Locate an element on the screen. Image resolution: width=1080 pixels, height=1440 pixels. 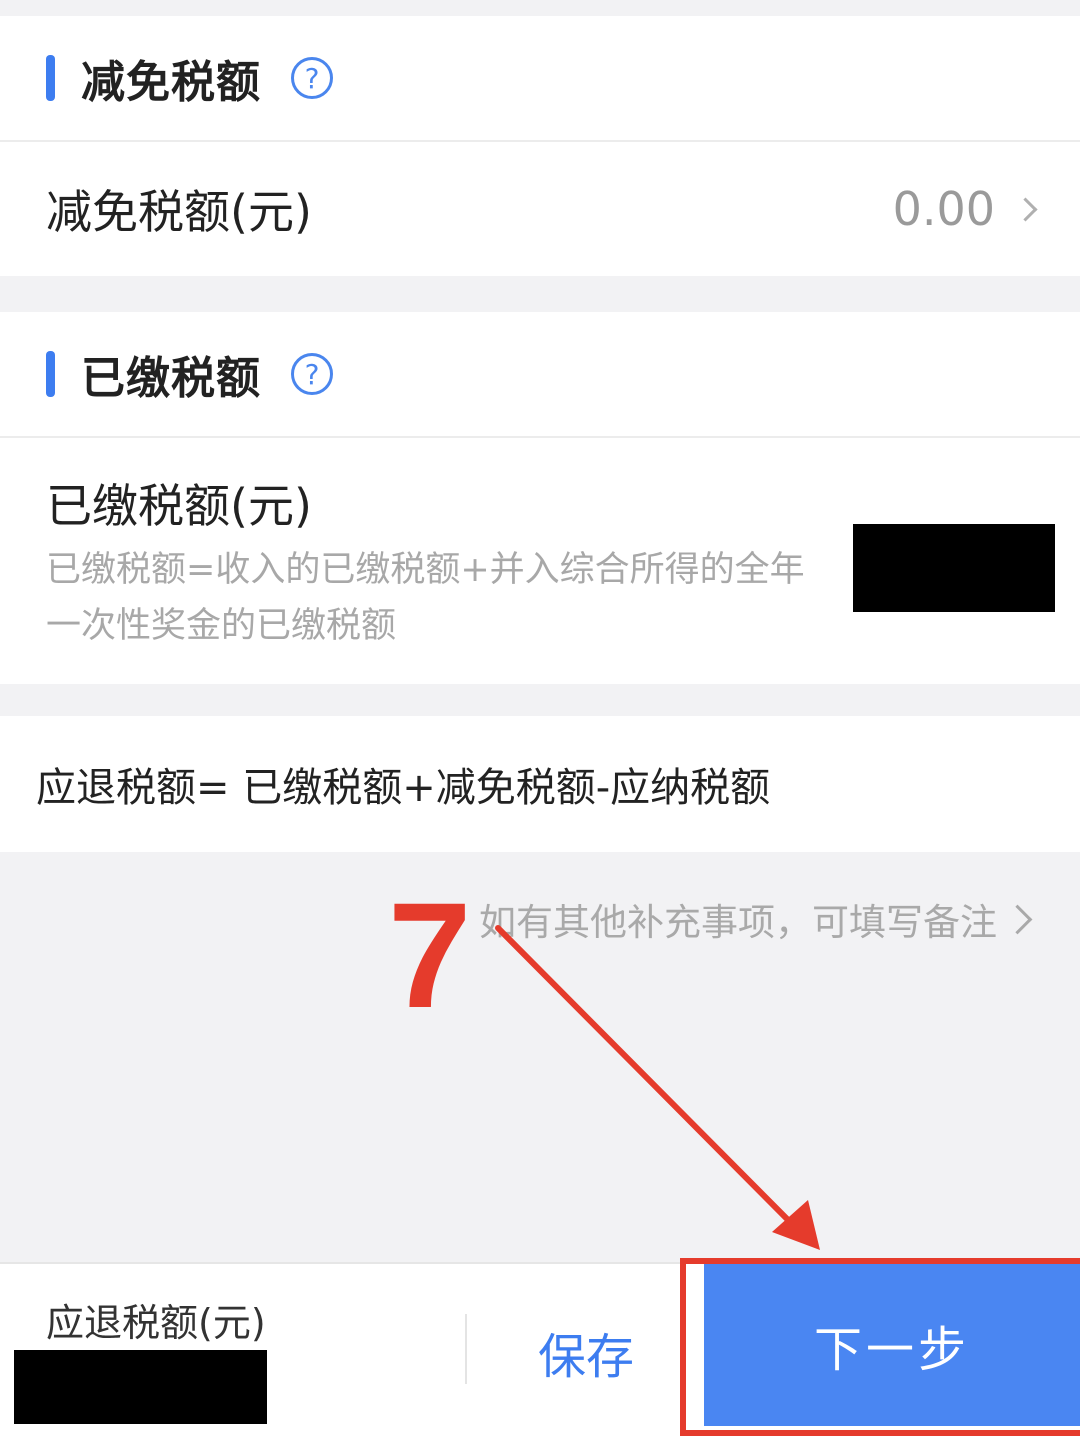
relief-amount-row: 减免税额(元) 0.00 is located at coordinates (540, 209).